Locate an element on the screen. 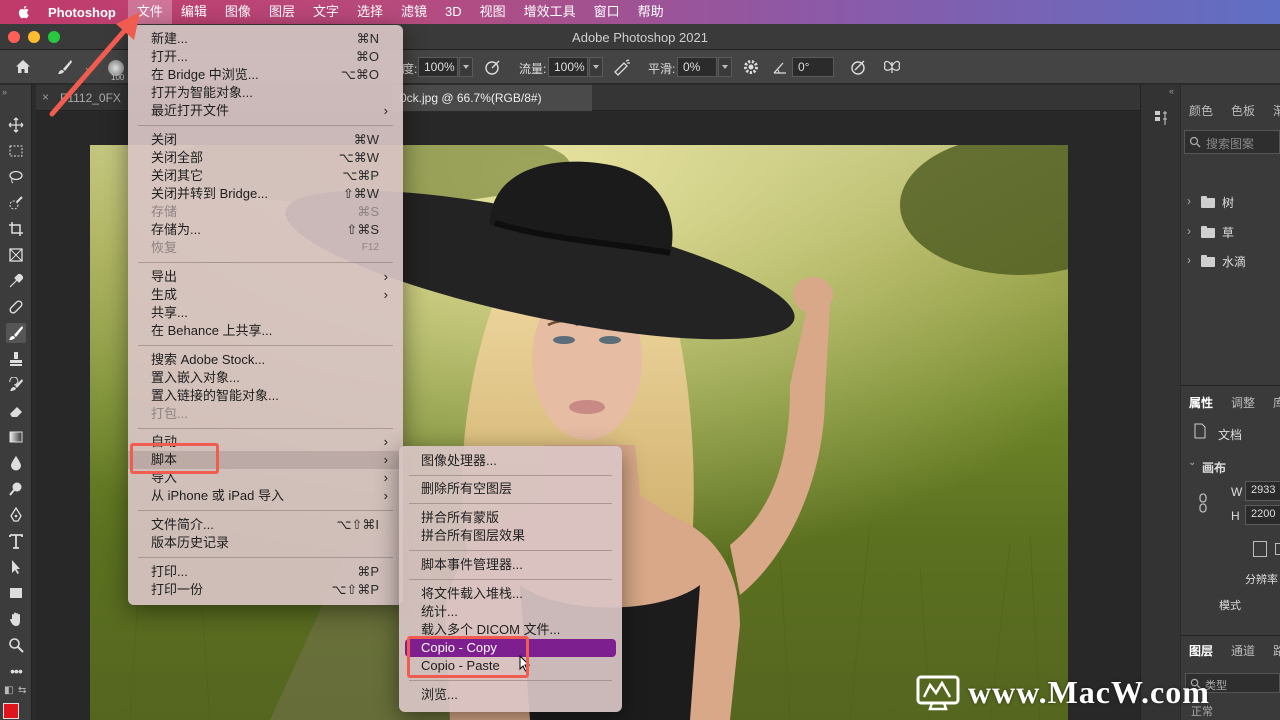  menu-3d: 3D is located at coordinates (453, 12).